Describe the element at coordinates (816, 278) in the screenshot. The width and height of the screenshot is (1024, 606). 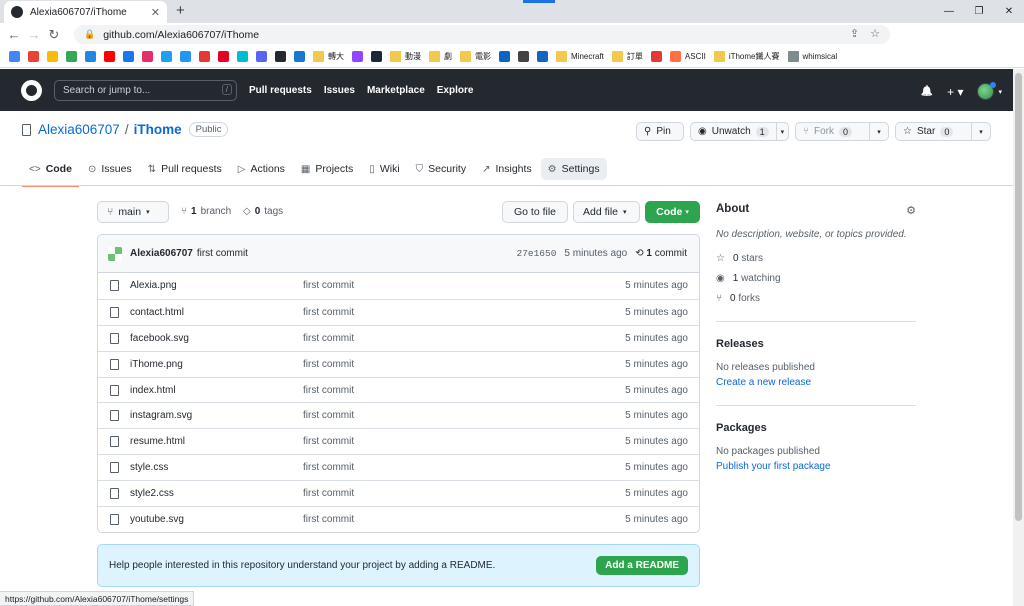
I see `watching-link: ◉ 1 watching` at that location.